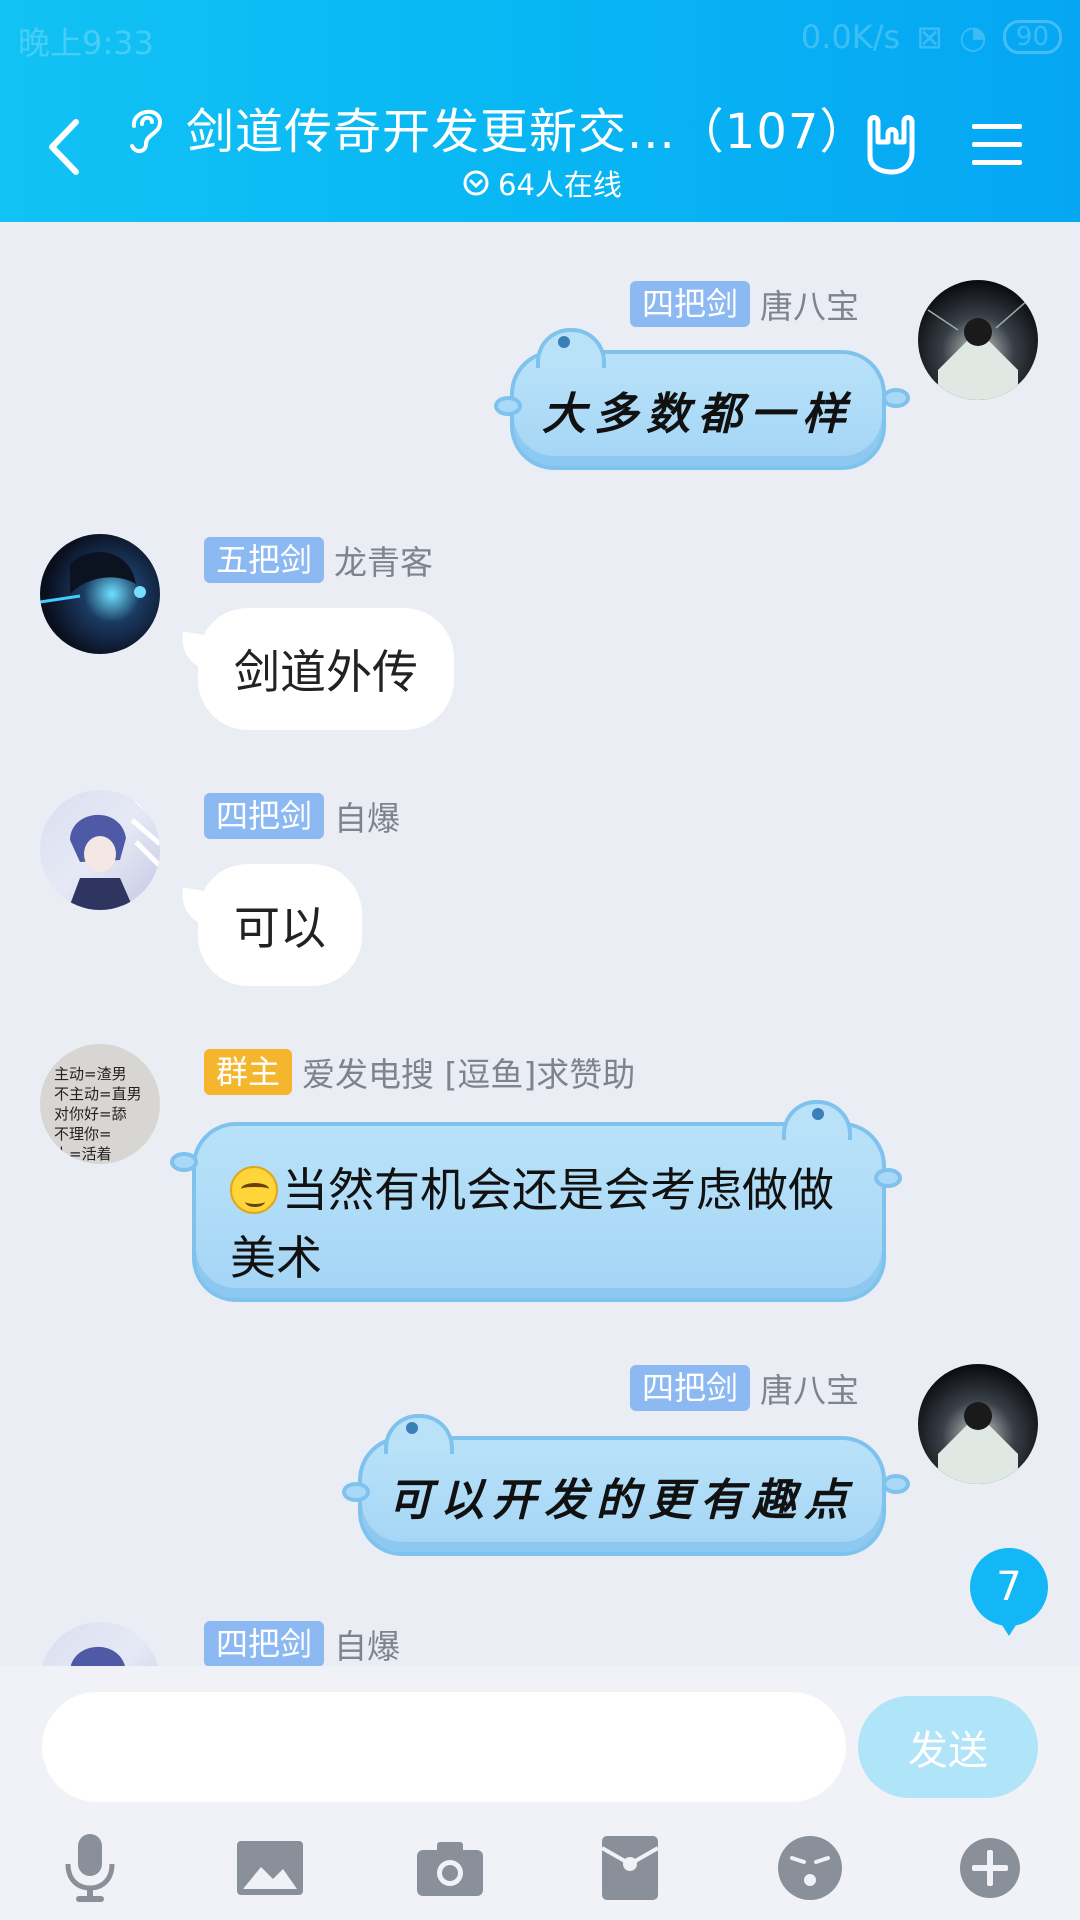 This screenshot has height=1920, width=1080. What do you see at coordinates (532, 1224) in the screenshot?
I see `message-text: 当然有机会还是会考虑做做美术` at bounding box center [532, 1224].